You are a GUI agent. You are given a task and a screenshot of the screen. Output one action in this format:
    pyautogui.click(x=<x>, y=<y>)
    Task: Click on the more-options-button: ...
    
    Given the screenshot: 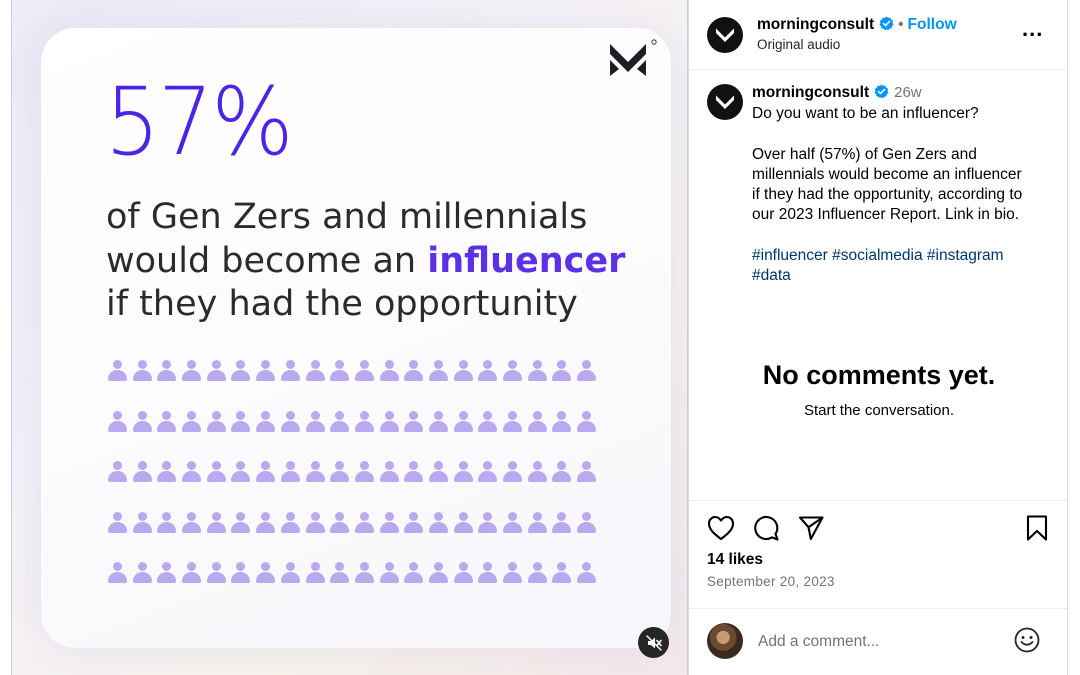 What is the action you would take?
    pyautogui.click(x=1035, y=31)
    